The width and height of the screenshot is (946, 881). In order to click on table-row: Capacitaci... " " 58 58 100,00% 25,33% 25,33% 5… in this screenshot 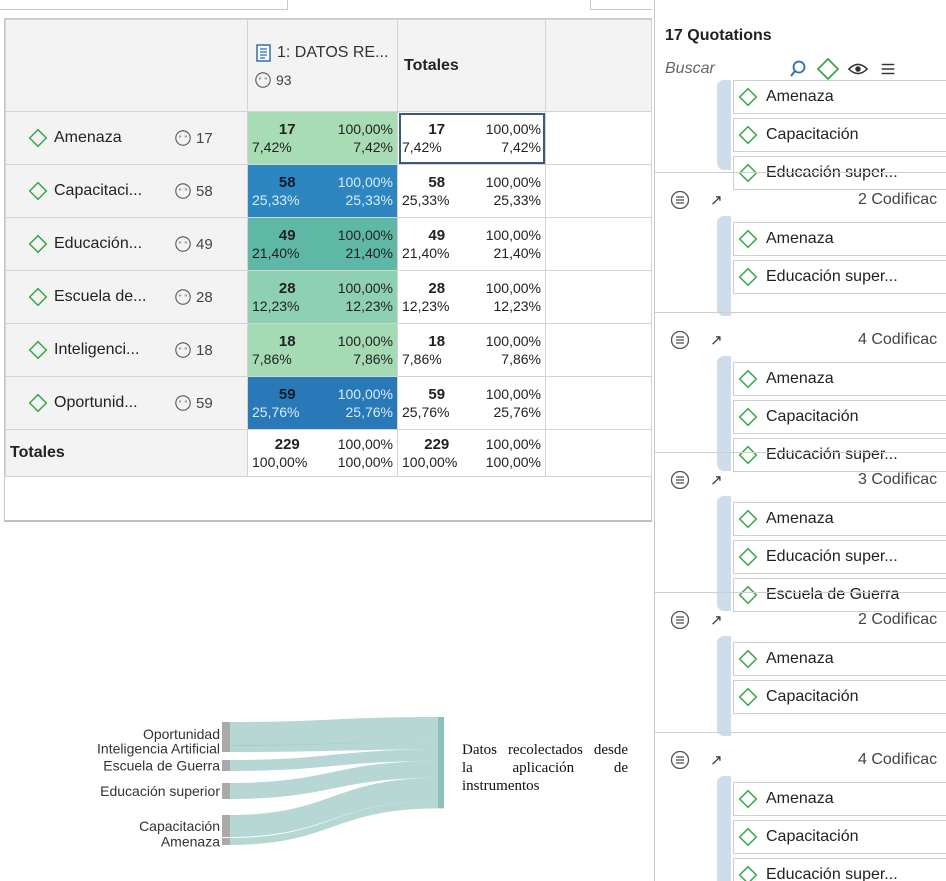, I will do `click(328, 191)`.